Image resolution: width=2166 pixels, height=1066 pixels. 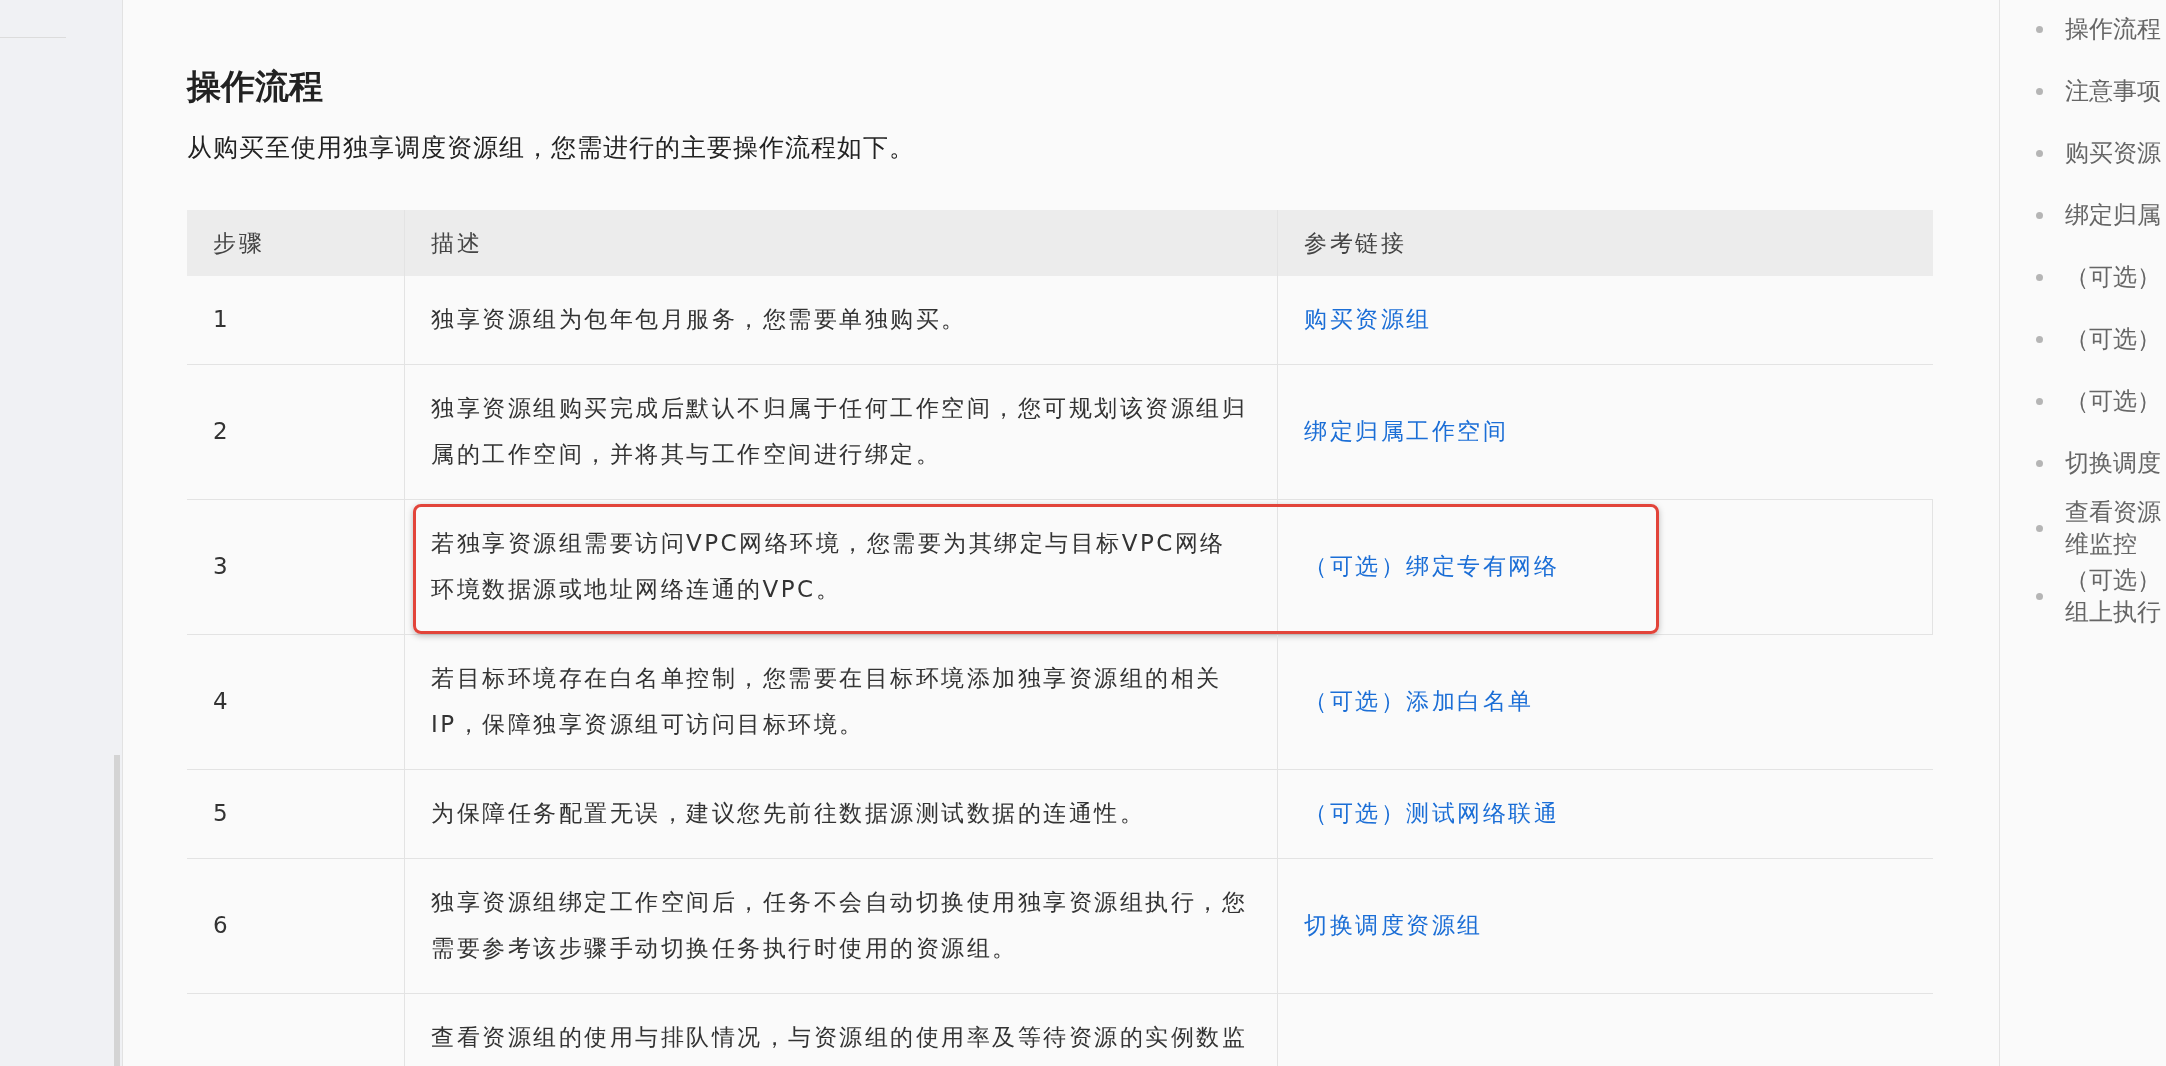 I want to click on step-description: 若独享资源组需要访问VPC网络环境，您需要为其绑定与目标VPC网络环境数据源或地址网络连通的VPC。, so click(x=829, y=566).